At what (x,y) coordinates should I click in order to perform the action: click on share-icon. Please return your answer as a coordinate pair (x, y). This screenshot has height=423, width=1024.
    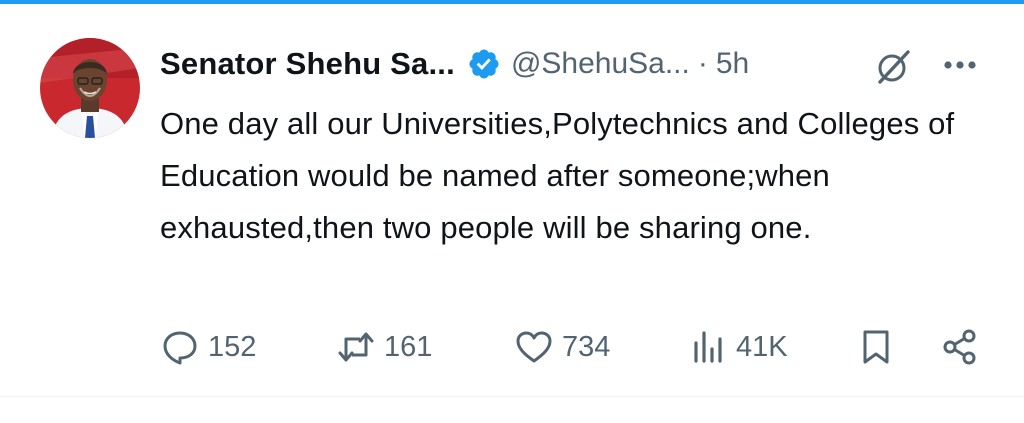
    Looking at the image, I should click on (960, 347).